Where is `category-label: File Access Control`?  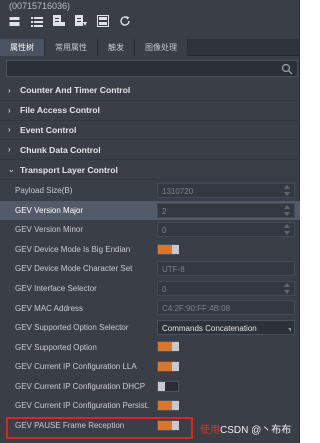
category-label: File Access Control is located at coordinates (60, 110).